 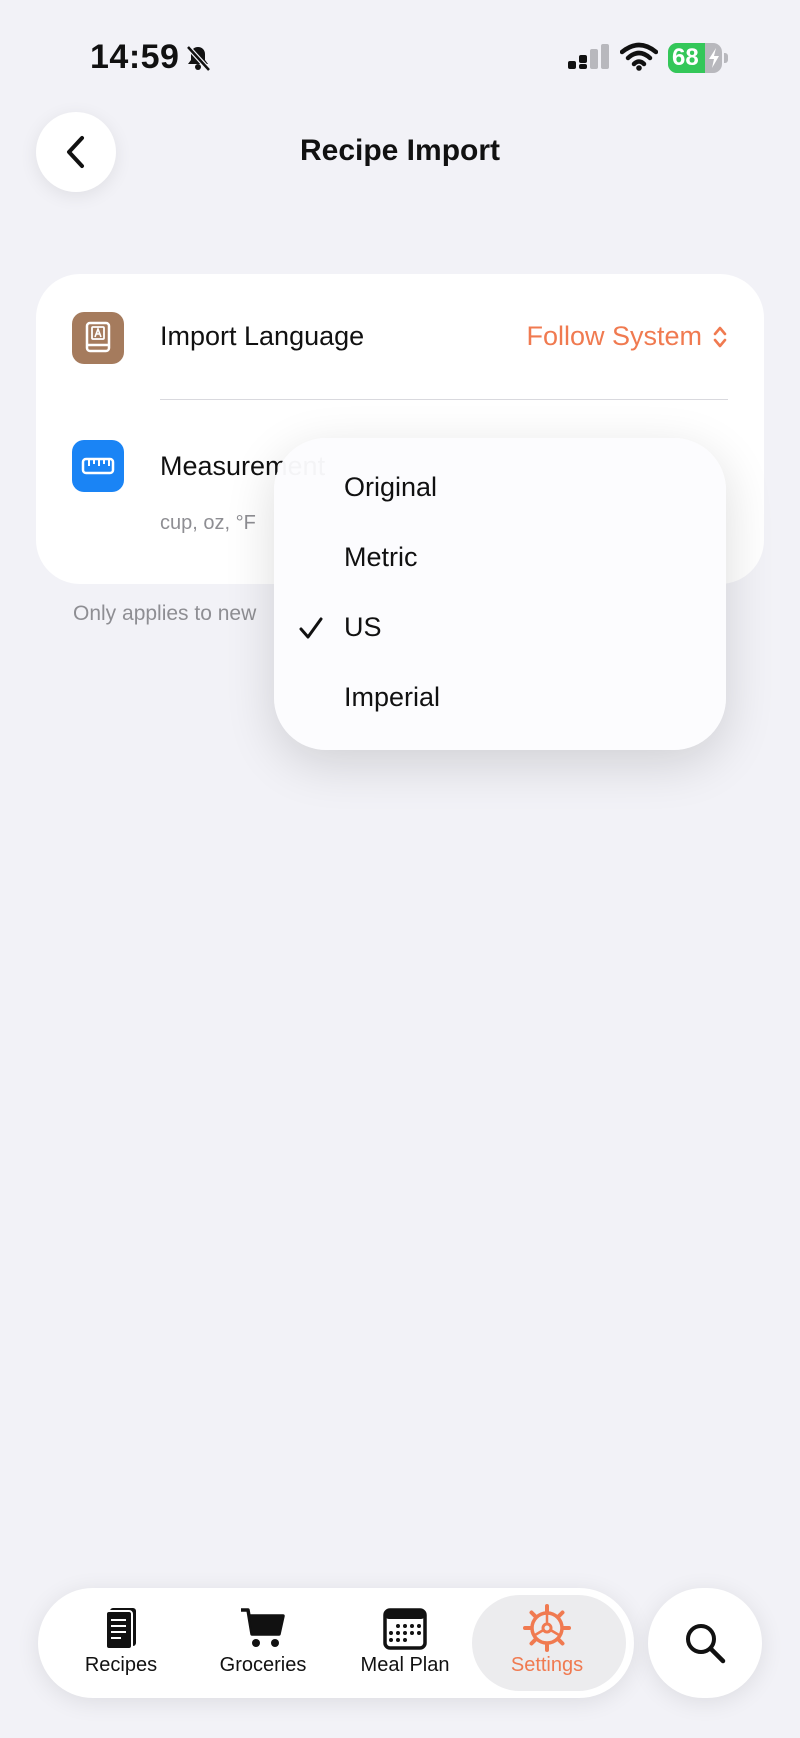 I want to click on tab-groceries: Groceries, so click(x=263, y=1643).